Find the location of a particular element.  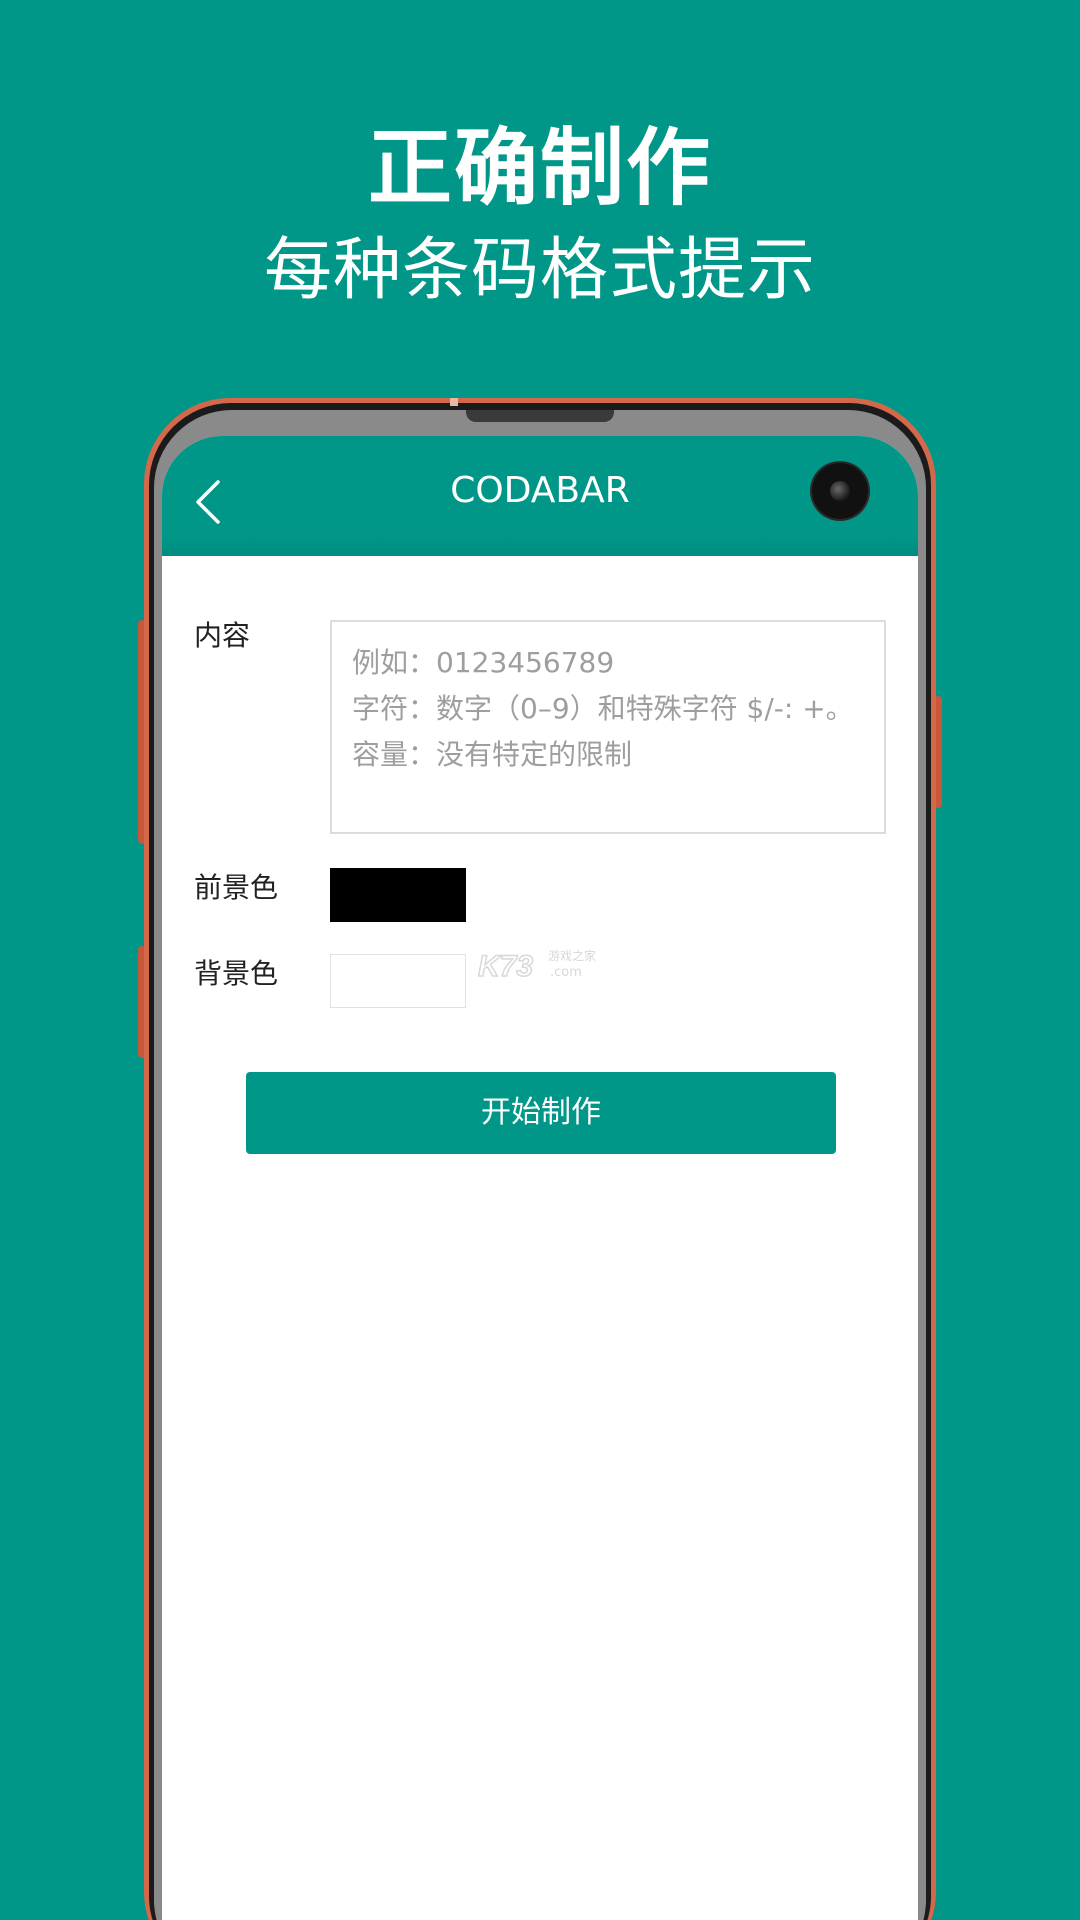

app-bar-shadow is located at coordinates (540, 546).